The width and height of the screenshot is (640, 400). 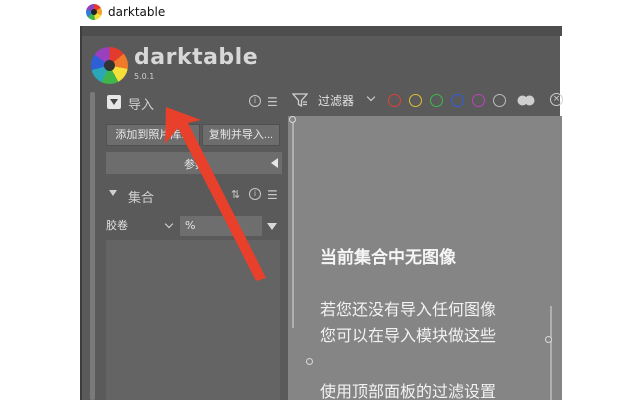 What do you see at coordinates (408, 335) in the screenshot?
I see `empty-collection-hint-2: 您可以在导入模块做这些` at bounding box center [408, 335].